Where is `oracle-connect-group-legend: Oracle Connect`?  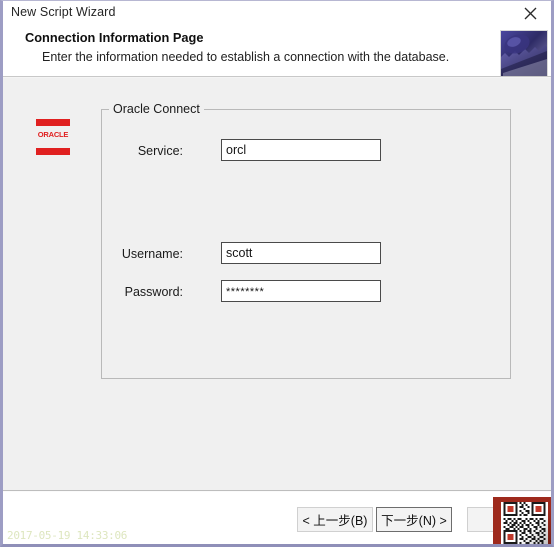
oracle-connect-group-legend: Oracle Connect is located at coordinates (156, 109).